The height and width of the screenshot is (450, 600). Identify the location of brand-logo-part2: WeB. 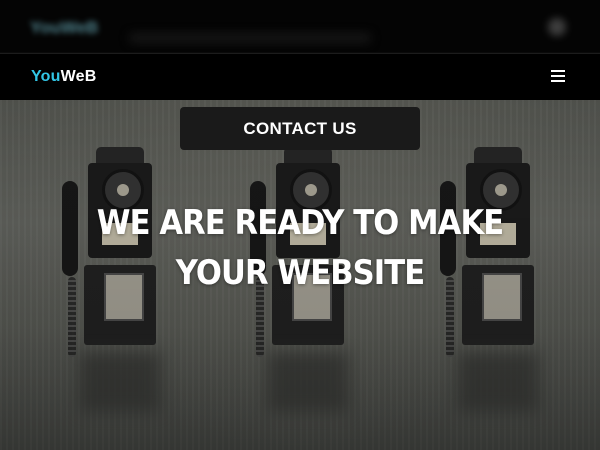
(78, 76).